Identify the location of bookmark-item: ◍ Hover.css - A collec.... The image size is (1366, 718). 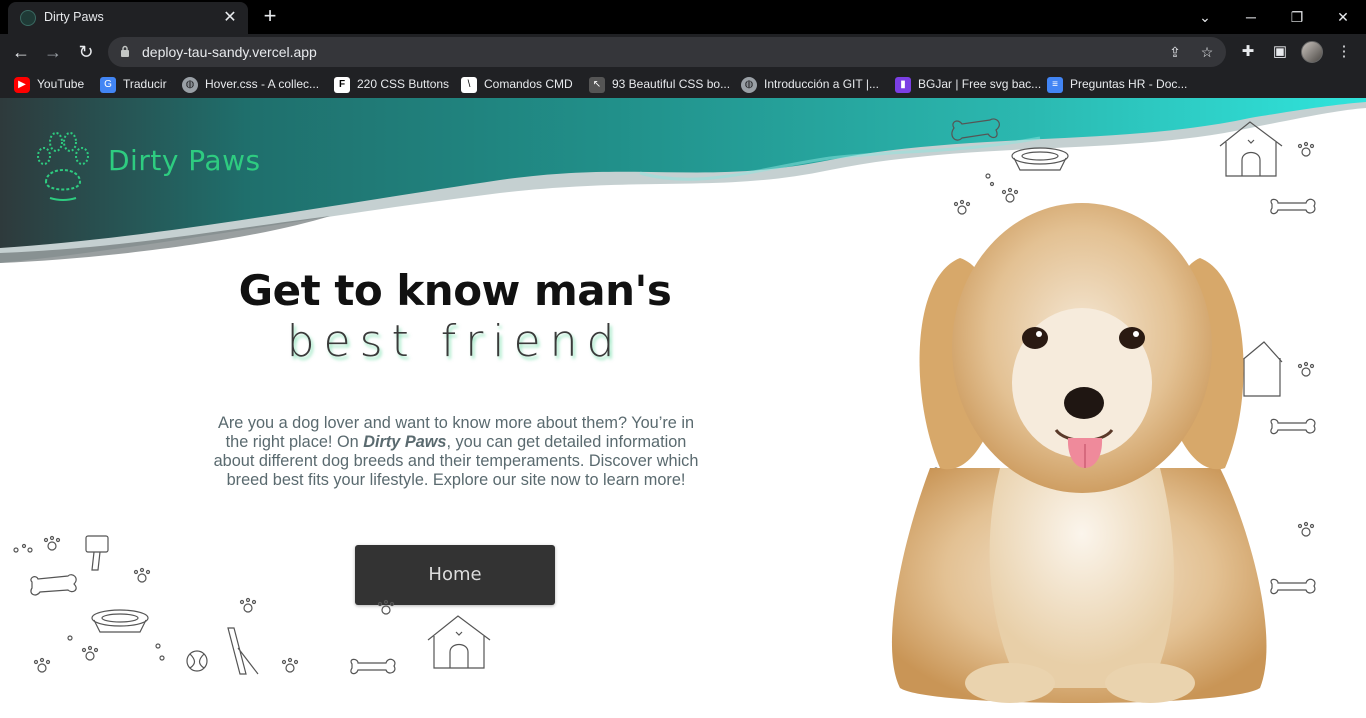
(250, 85).